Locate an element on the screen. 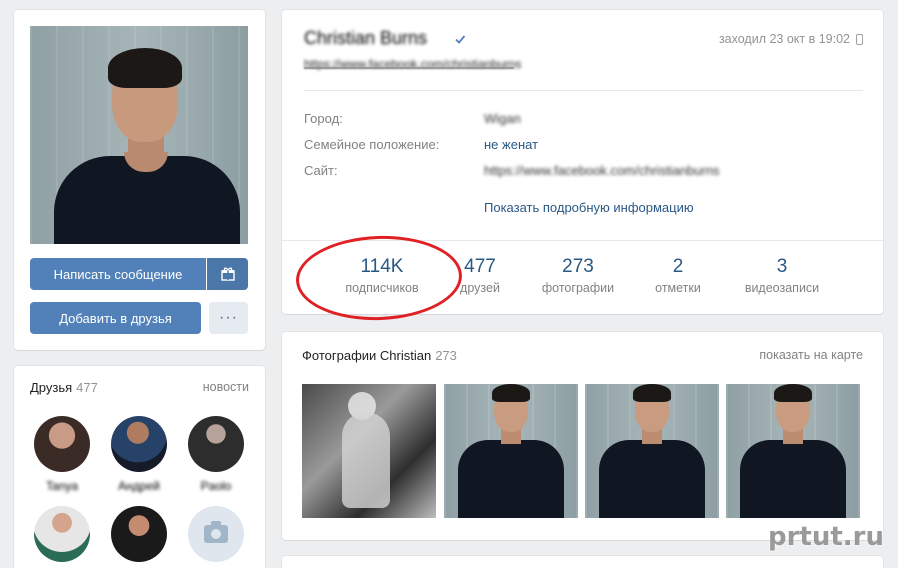  friends-block: Друзья 477 новости Tanya Андрей Paolo is located at coordinates (139, 467).